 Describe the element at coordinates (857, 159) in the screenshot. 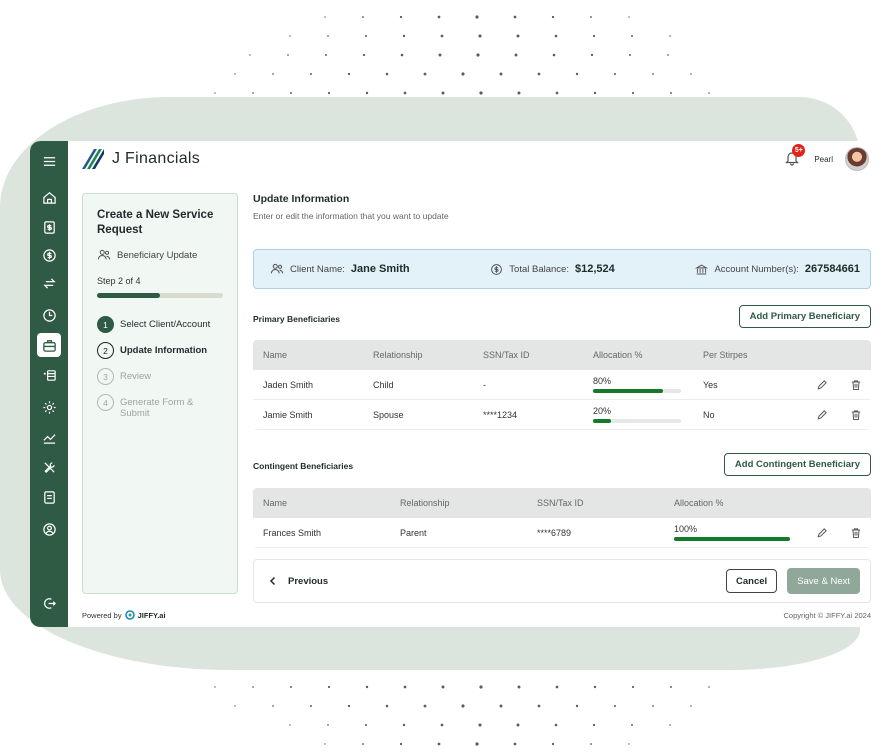

I see `avatar` at that location.